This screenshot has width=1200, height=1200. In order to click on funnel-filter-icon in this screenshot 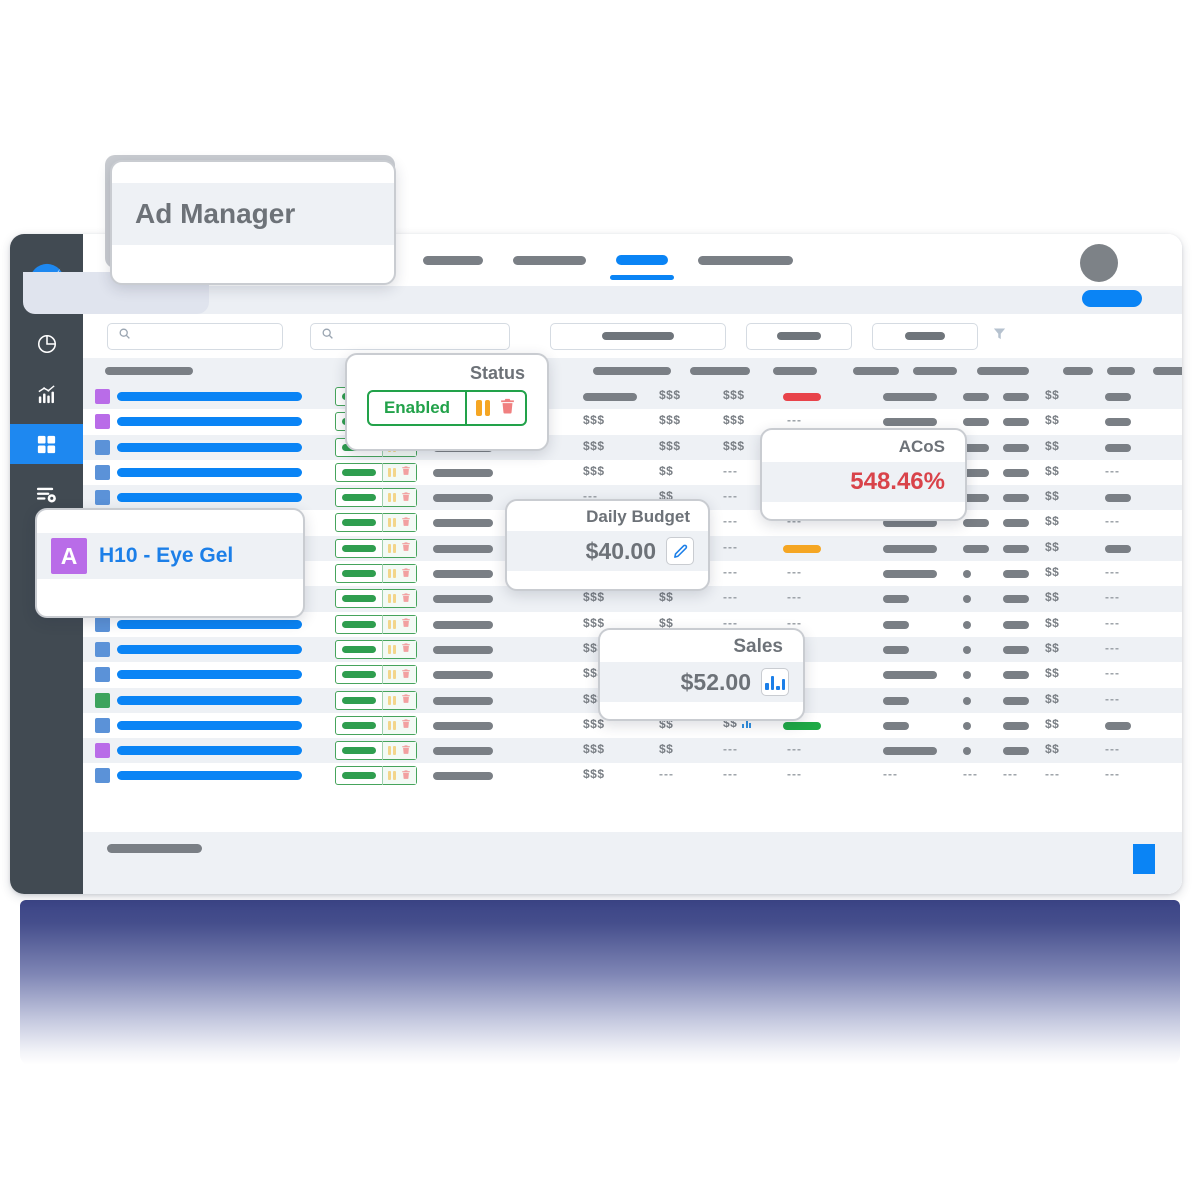, I will do `click(999, 336)`.